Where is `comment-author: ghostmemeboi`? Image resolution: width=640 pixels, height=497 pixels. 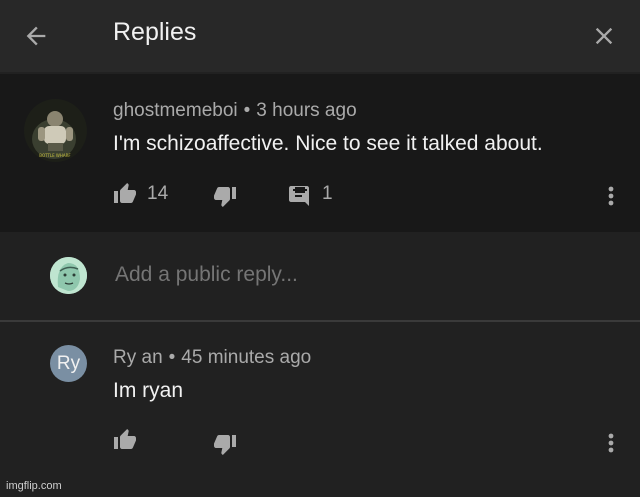 comment-author: ghostmemeboi is located at coordinates (175, 110).